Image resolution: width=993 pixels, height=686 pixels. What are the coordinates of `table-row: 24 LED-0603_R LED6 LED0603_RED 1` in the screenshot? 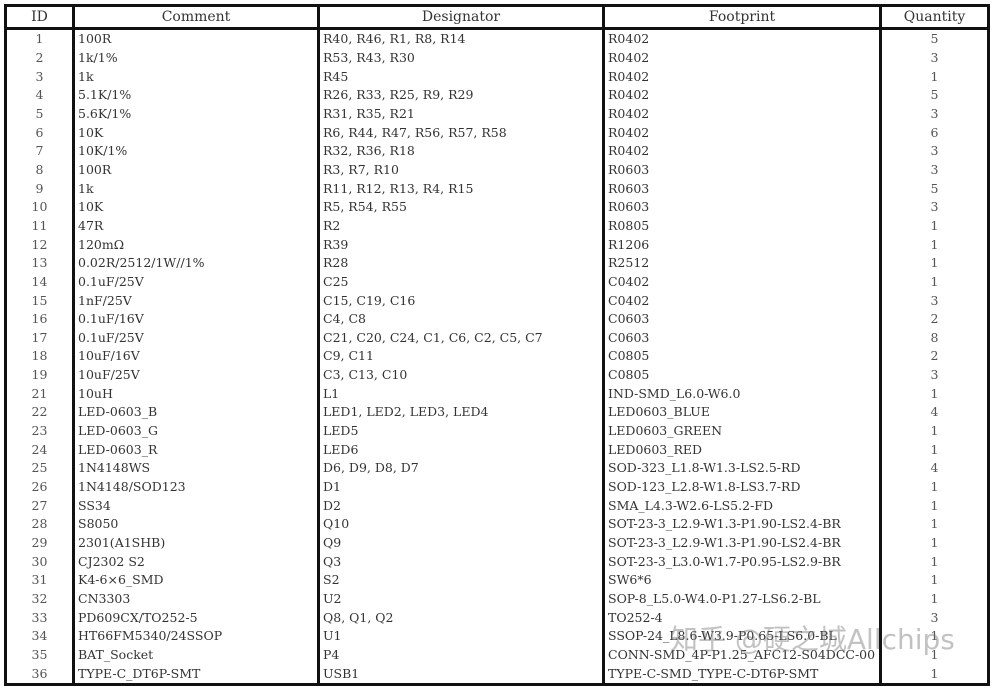 It's located at (497, 450).